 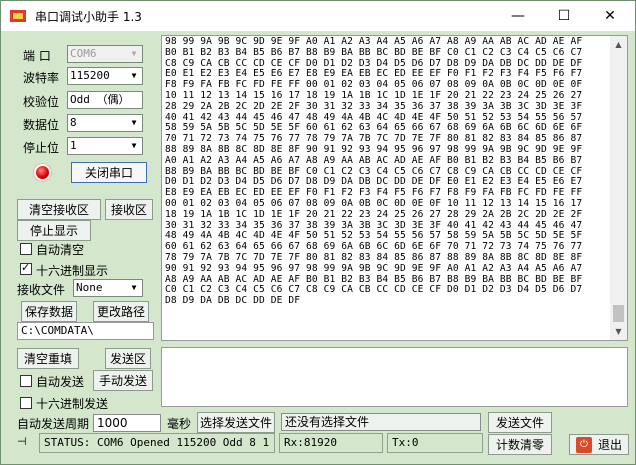 What do you see at coordinates (105, 146) in the screenshot?
I see `stopbits-select: 1 ▼` at bounding box center [105, 146].